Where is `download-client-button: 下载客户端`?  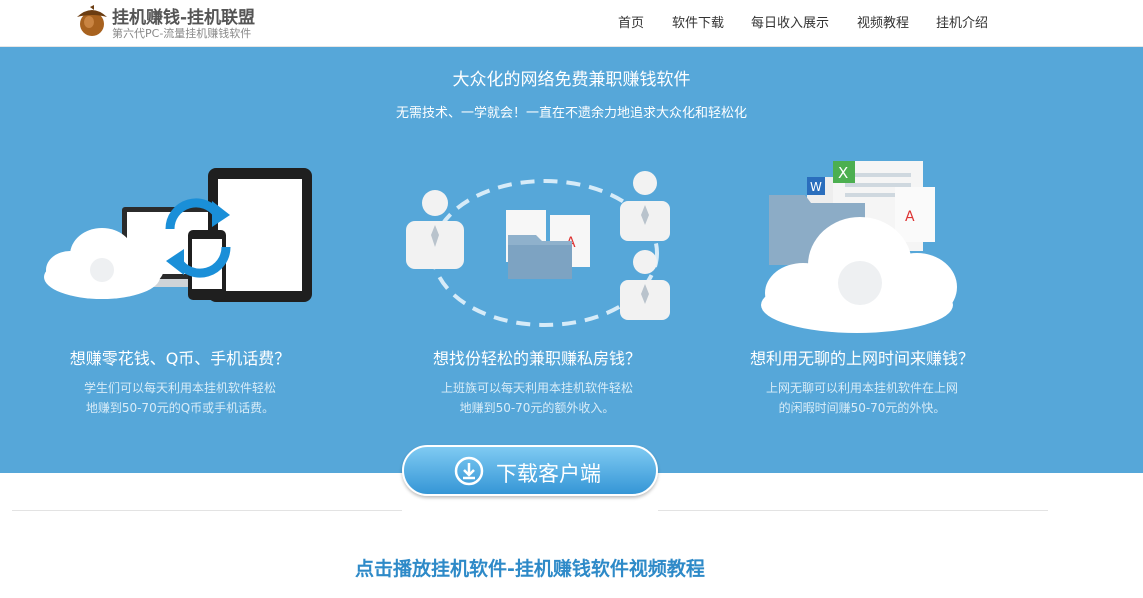 download-client-button: 下载客户端 is located at coordinates (530, 470).